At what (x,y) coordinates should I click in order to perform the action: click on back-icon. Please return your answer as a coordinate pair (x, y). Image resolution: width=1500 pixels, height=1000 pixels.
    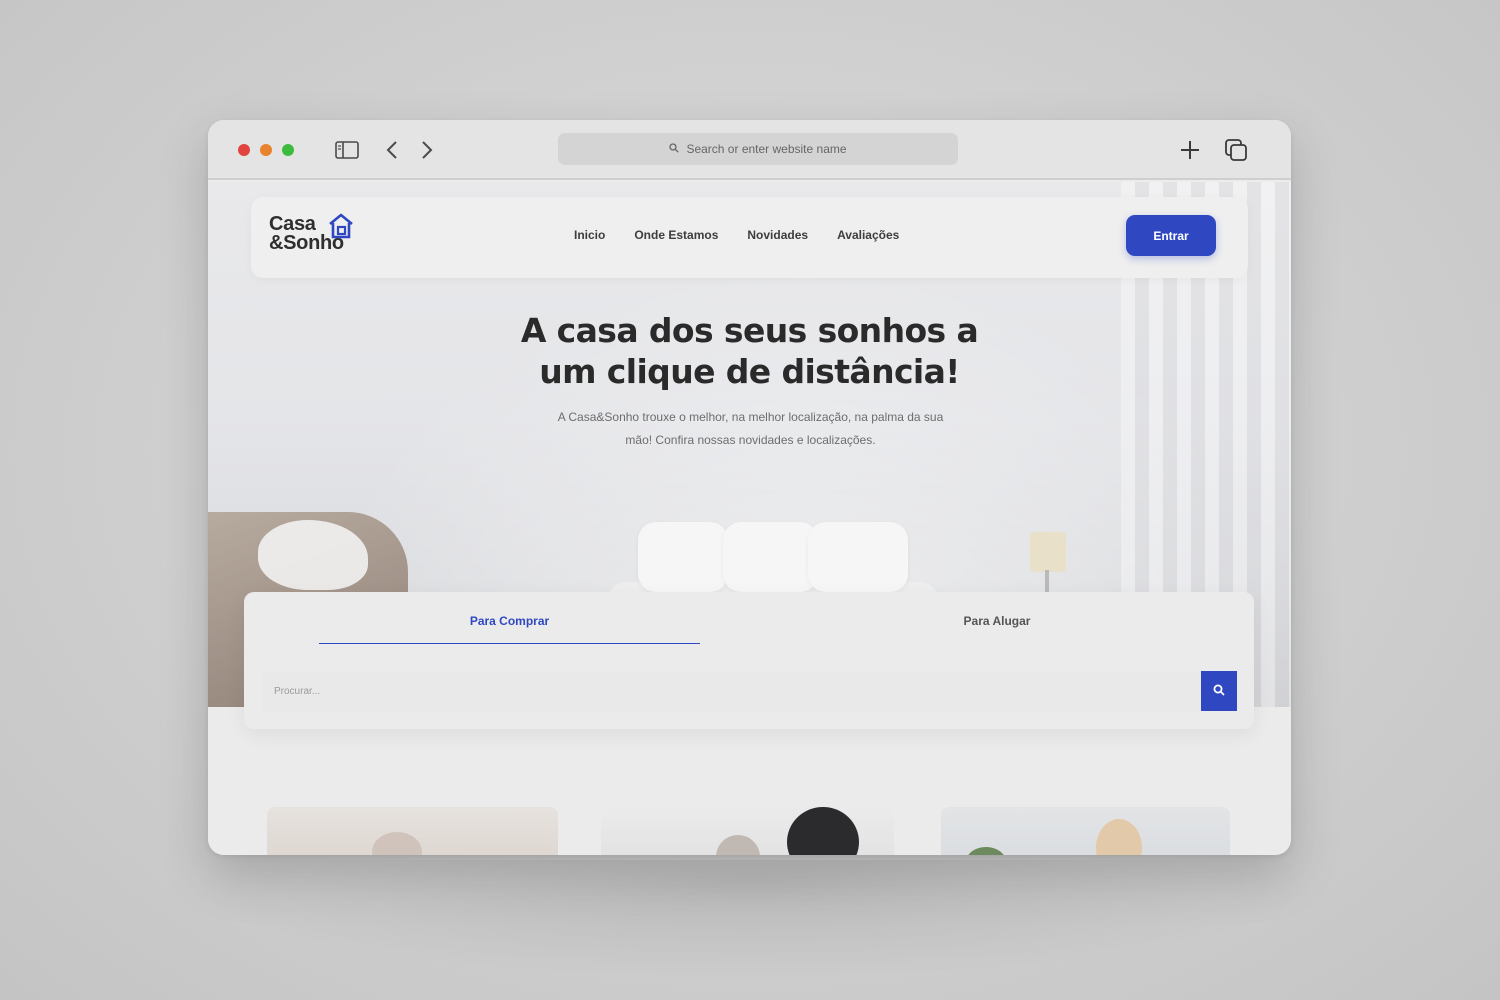
    Looking at the image, I should click on (392, 150).